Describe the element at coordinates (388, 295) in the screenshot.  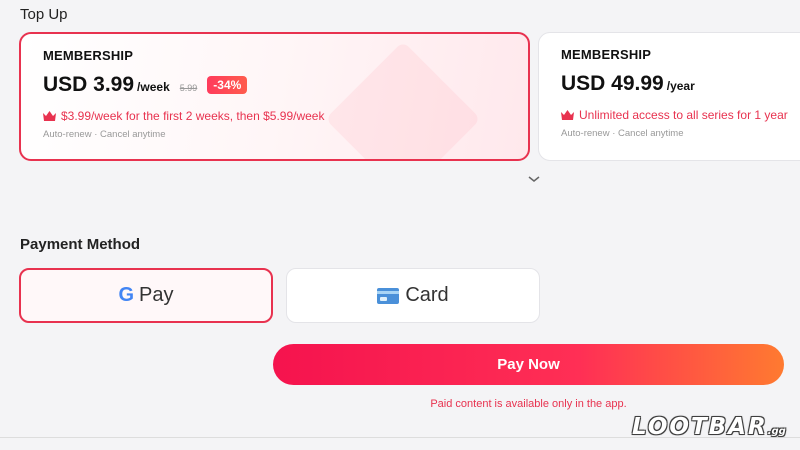
I see `card-icon` at that location.